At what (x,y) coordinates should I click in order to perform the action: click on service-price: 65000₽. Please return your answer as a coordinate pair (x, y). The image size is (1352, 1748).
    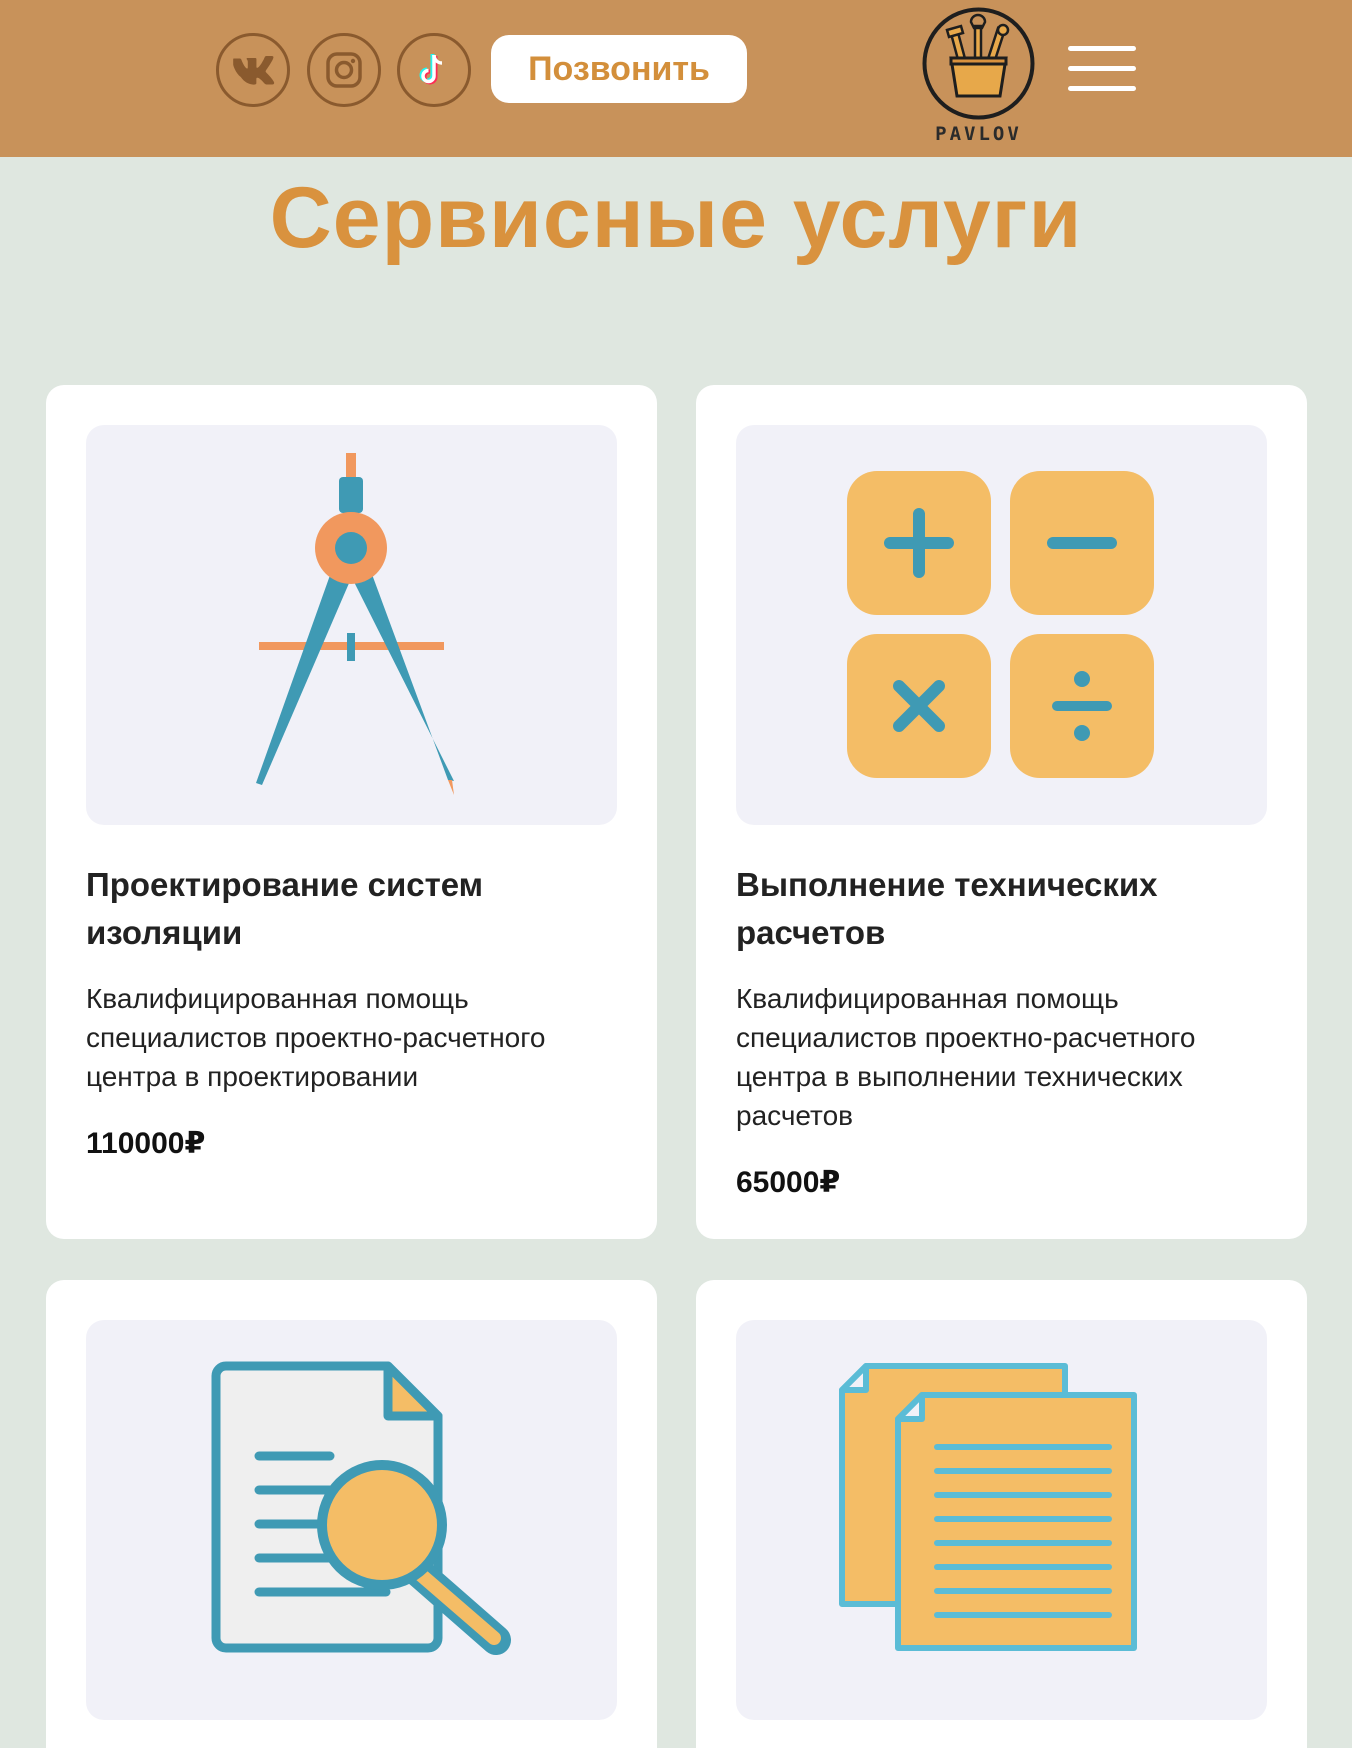
    Looking at the image, I should click on (788, 1182).